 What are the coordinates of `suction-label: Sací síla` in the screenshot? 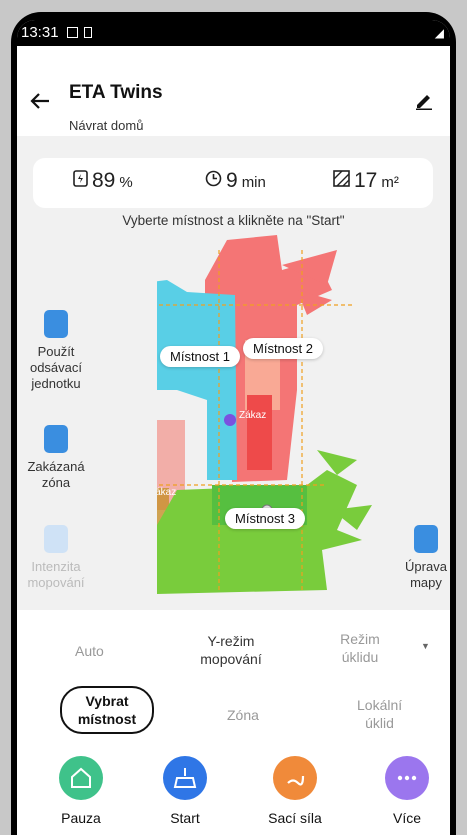 It's located at (295, 818).